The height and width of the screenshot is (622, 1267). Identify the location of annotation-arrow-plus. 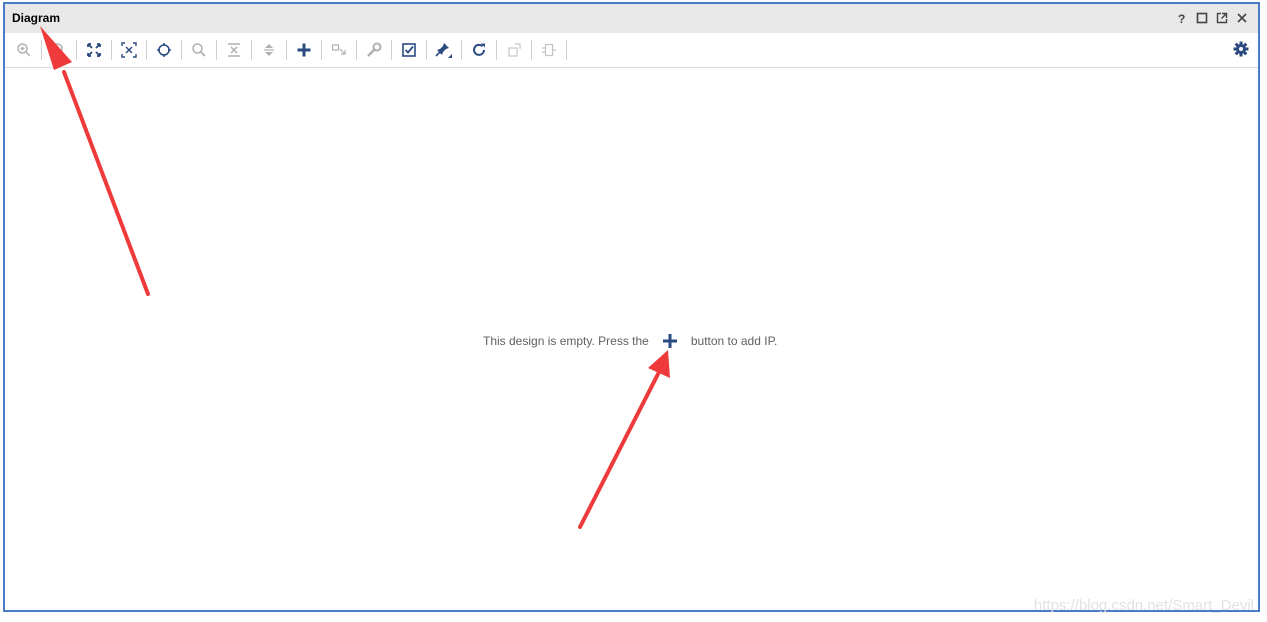
(624, 439).